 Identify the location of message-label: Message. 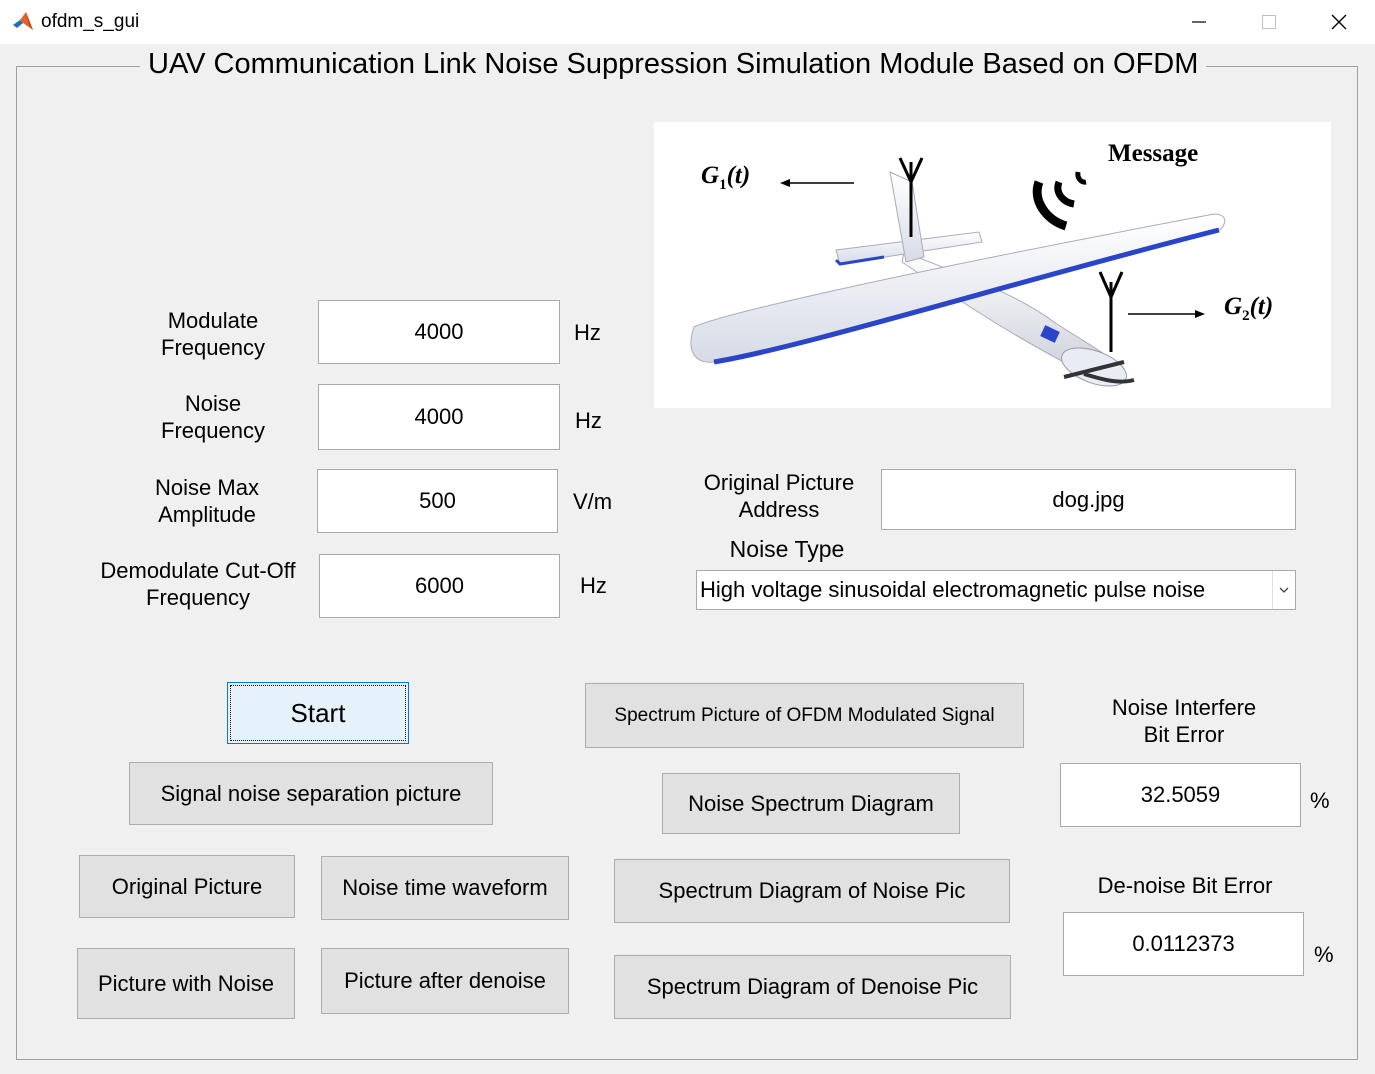
(1153, 153).